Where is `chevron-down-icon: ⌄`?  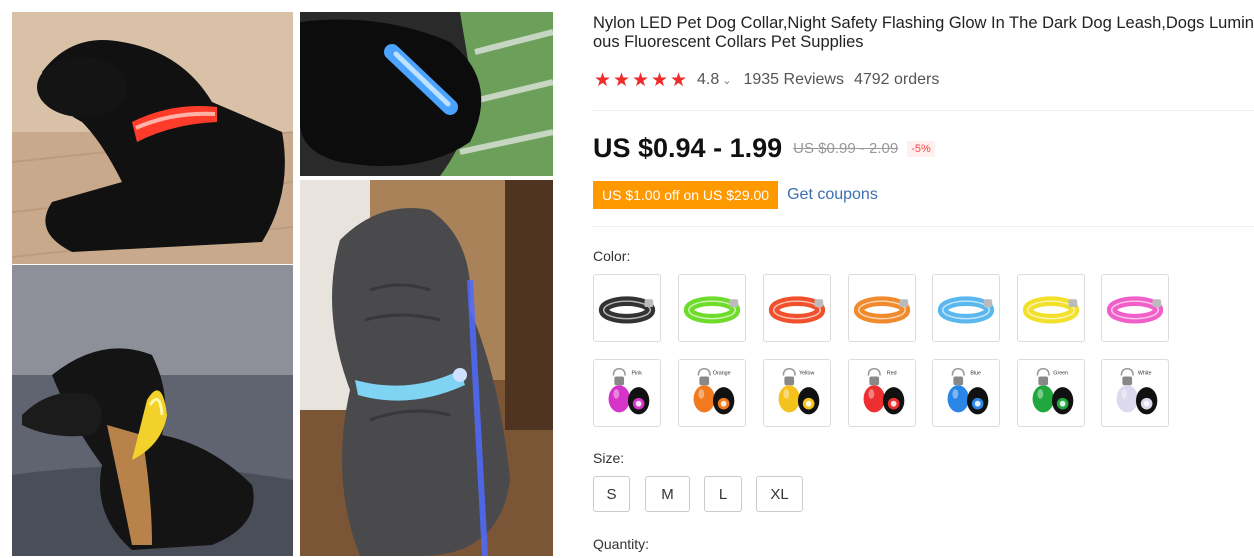 chevron-down-icon: ⌄ is located at coordinates (726, 80).